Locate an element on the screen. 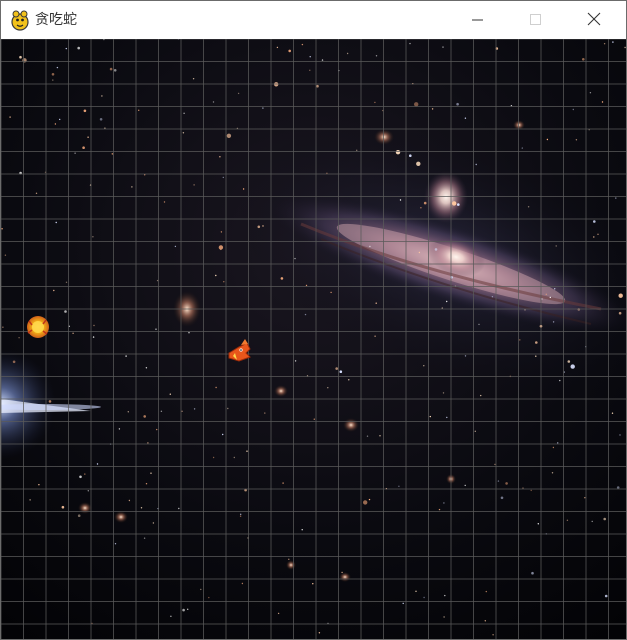 The width and height of the screenshot is (627, 640). maximize-icon is located at coordinates (536, 20).